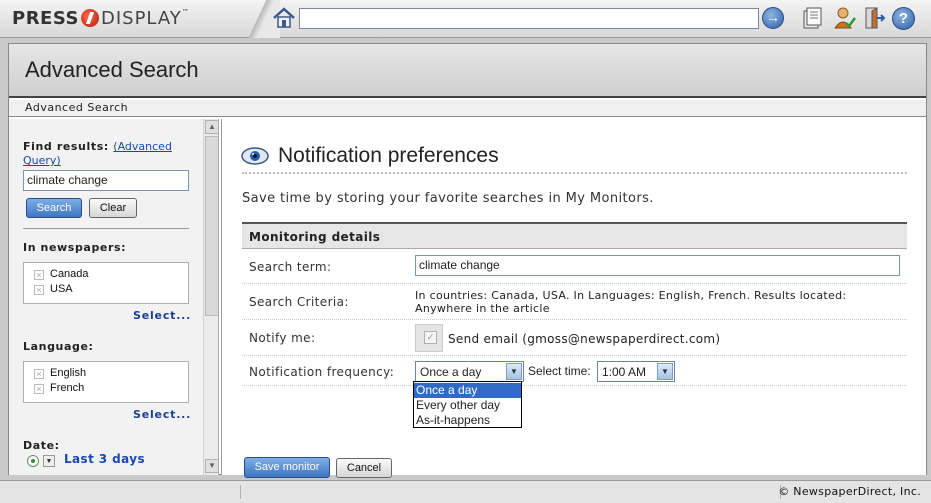 The image size is (931, 503). Describe the element at coordinates (903, 18) in the screenshot. I see `help-icon: ?` at that location.